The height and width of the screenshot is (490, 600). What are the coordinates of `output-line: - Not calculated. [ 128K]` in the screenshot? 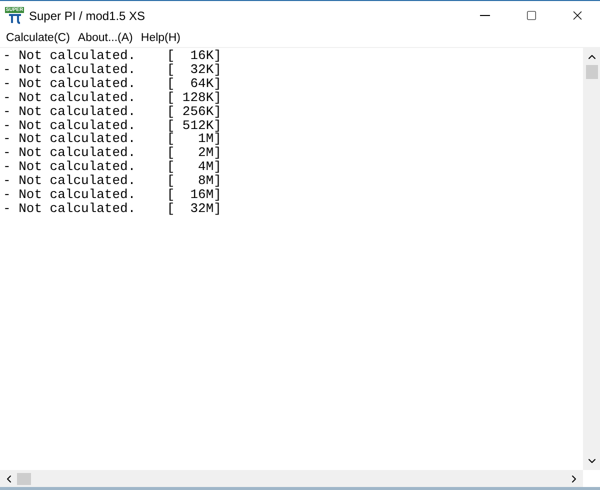 It's located at (112, 97).